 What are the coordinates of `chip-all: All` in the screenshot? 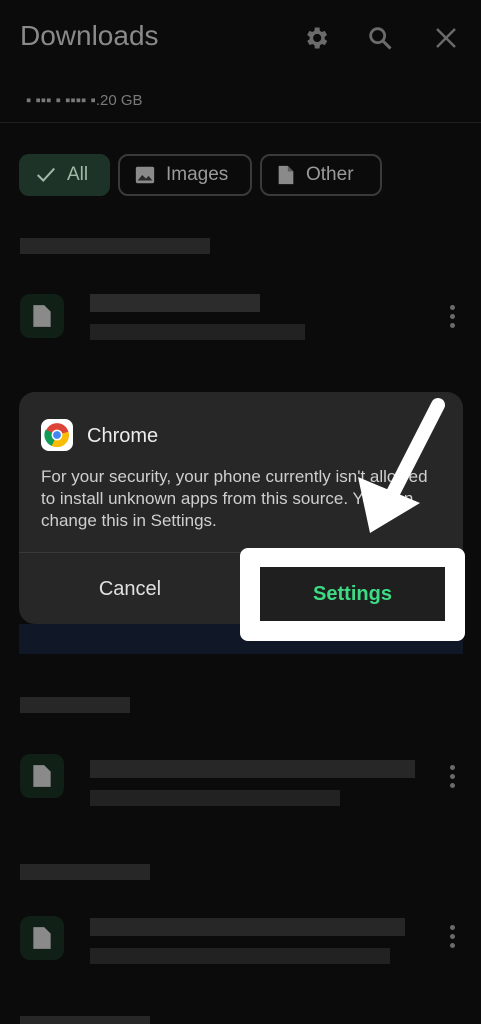 It's located at (64, 175).